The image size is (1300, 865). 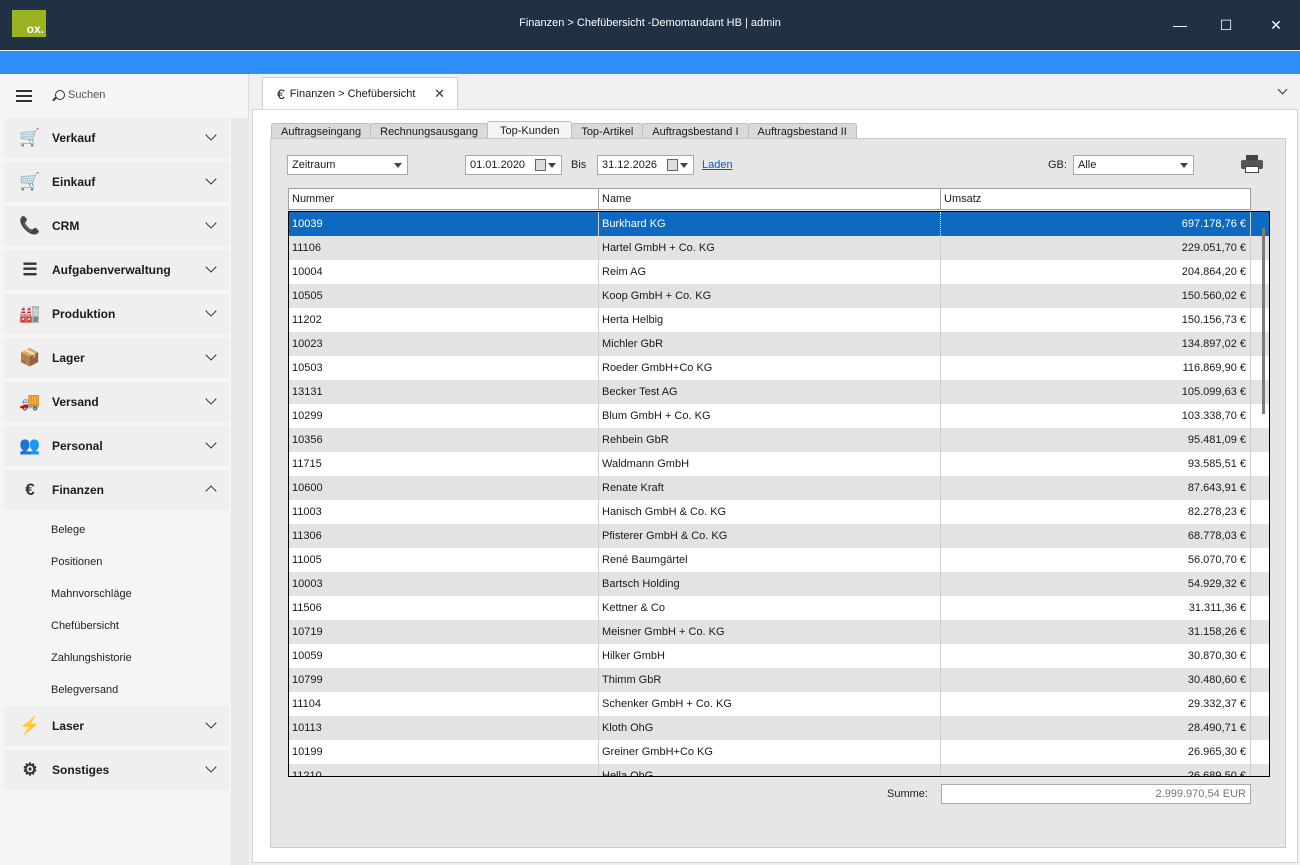 I want to click on cell-nummer: 11306, so click(x=444, y=536).